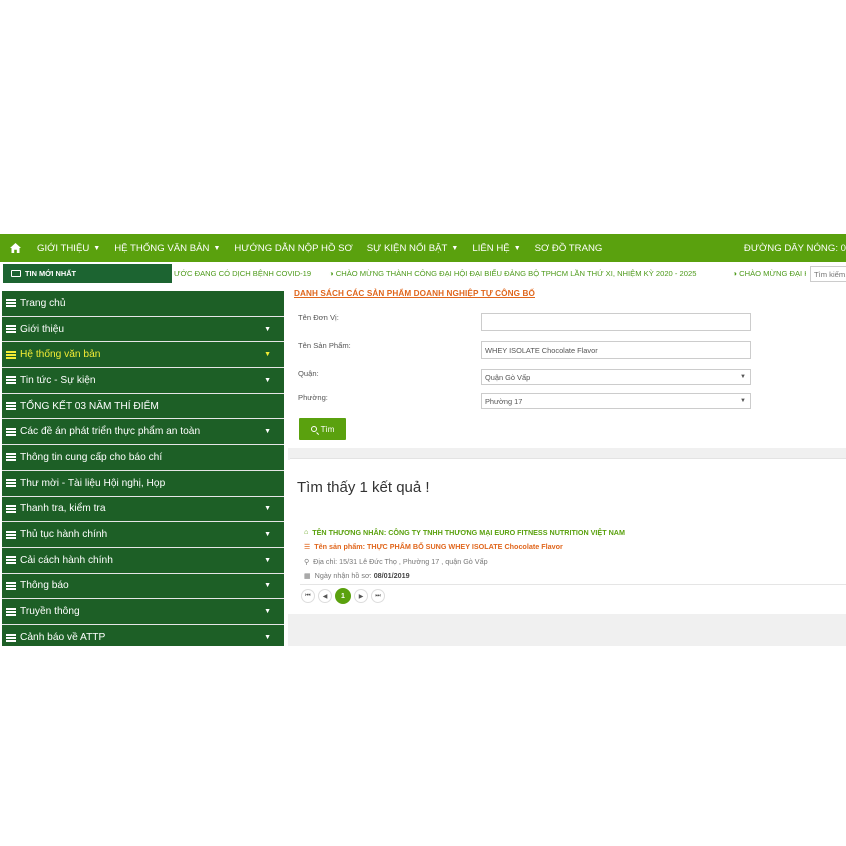 The image size is (846, 846). I want to click on news-ticker-item-text: CHÀO MỪNG ĐẠI HỘI XI ĐẢNG, so click(772, 273).